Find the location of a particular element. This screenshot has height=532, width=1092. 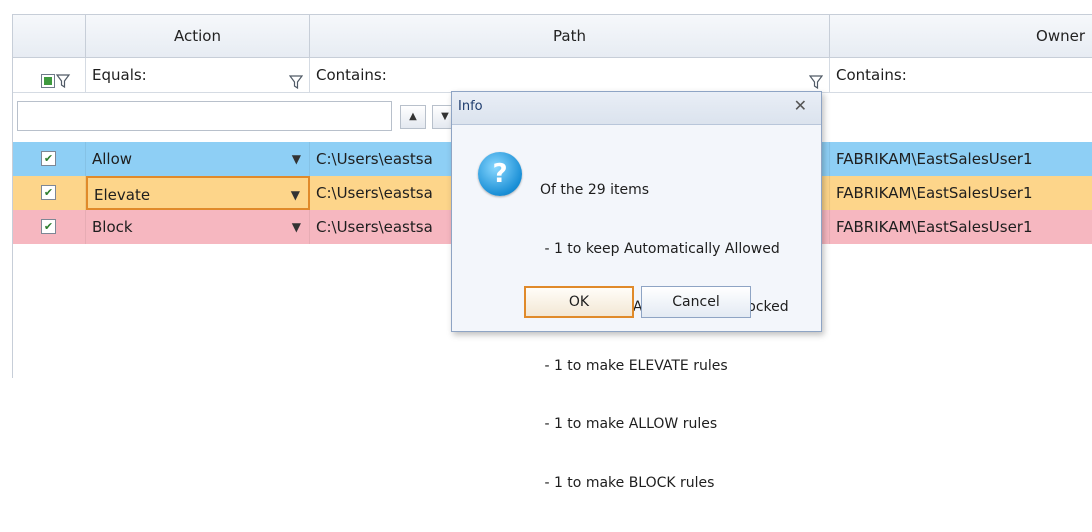

owner-filter-cell: Contains: is located at coordinates (961, 75).